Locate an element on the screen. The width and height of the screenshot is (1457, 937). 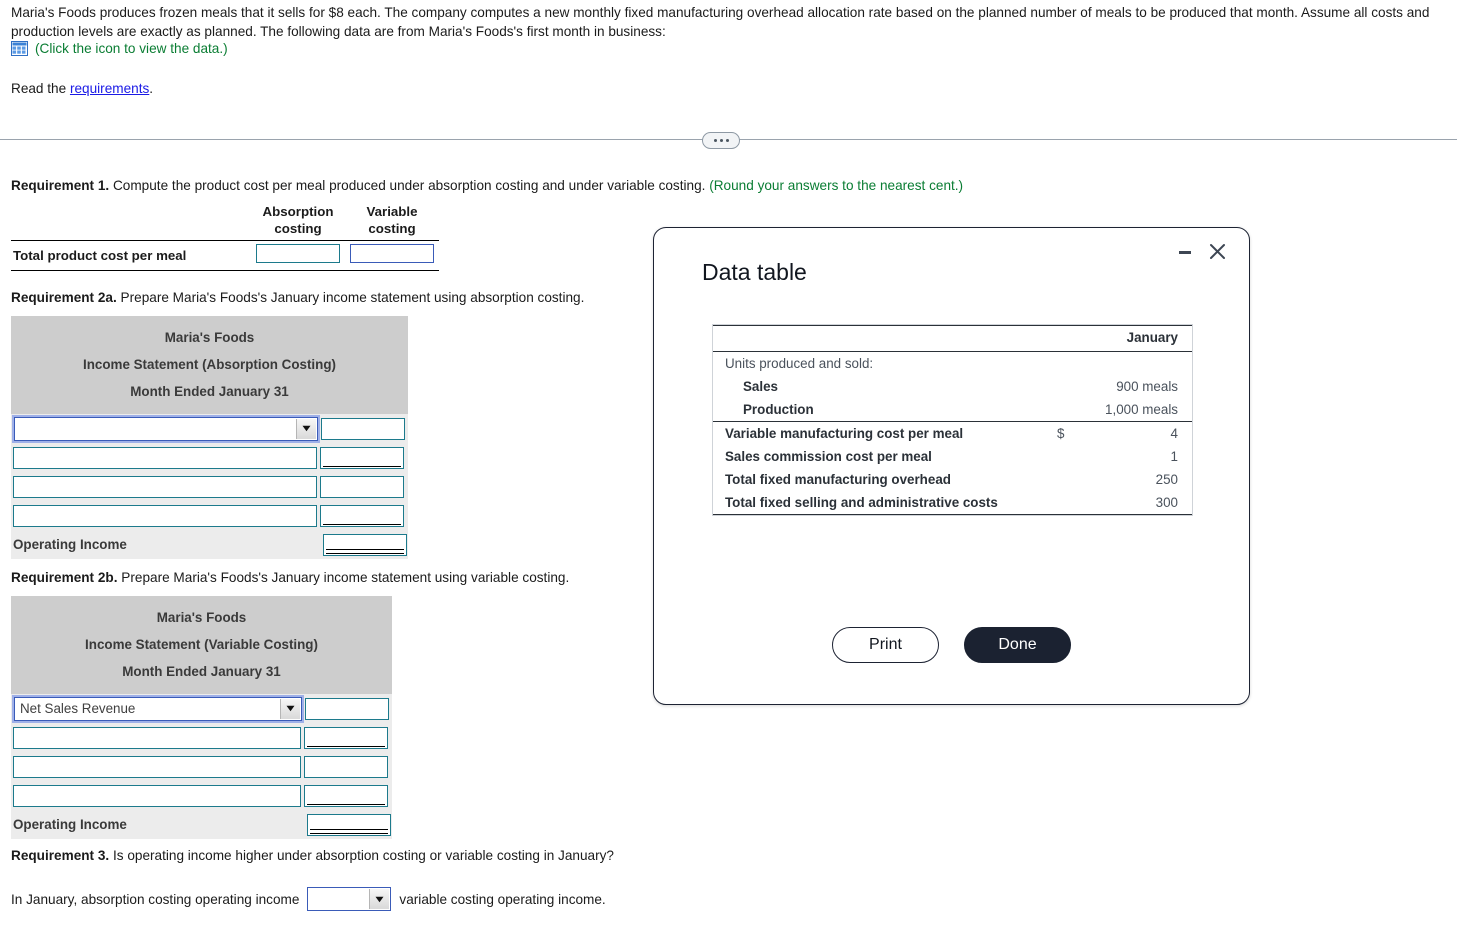
read-requirements-line: Read the requirements. is located at coordinates (82, 88).